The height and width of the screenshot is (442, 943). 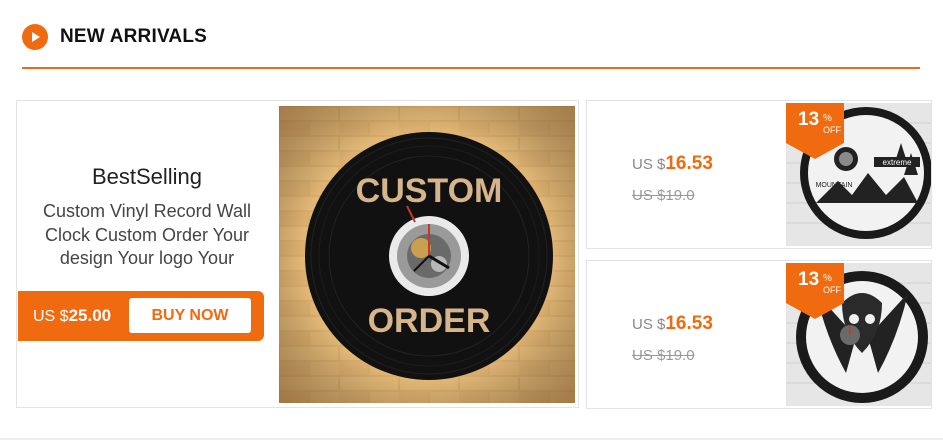 I want to click on image-text-order: ORDER, so click(x=429, y=321).